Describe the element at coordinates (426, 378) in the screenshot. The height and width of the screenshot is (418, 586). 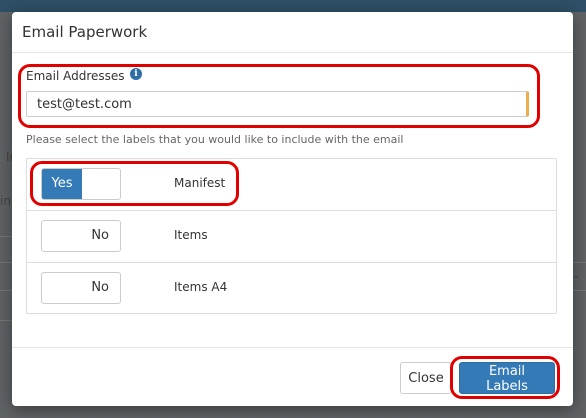
I see `close-button: Close` at that location.